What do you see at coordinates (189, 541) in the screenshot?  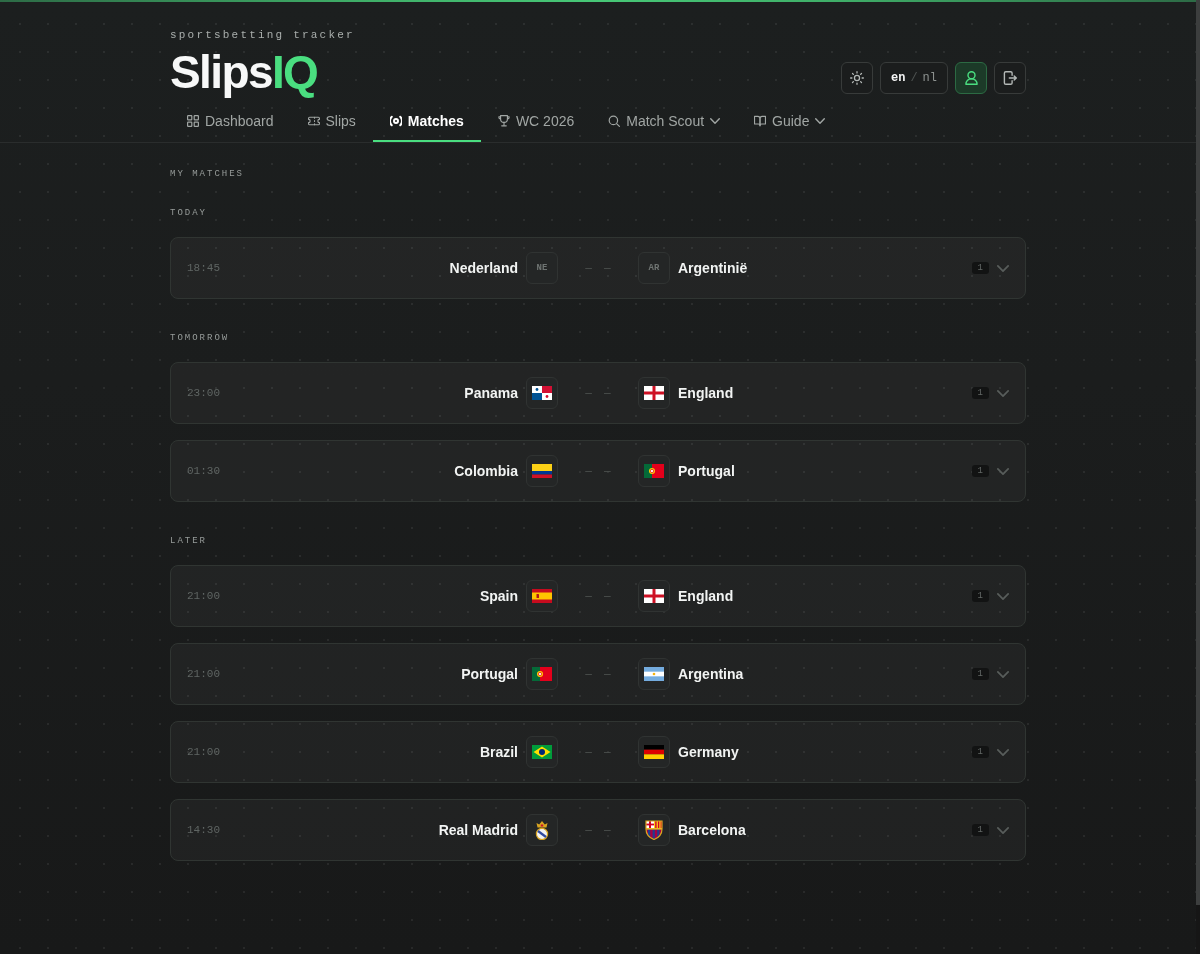 I see `section-title: LATER` at bounding box center [189, 541].